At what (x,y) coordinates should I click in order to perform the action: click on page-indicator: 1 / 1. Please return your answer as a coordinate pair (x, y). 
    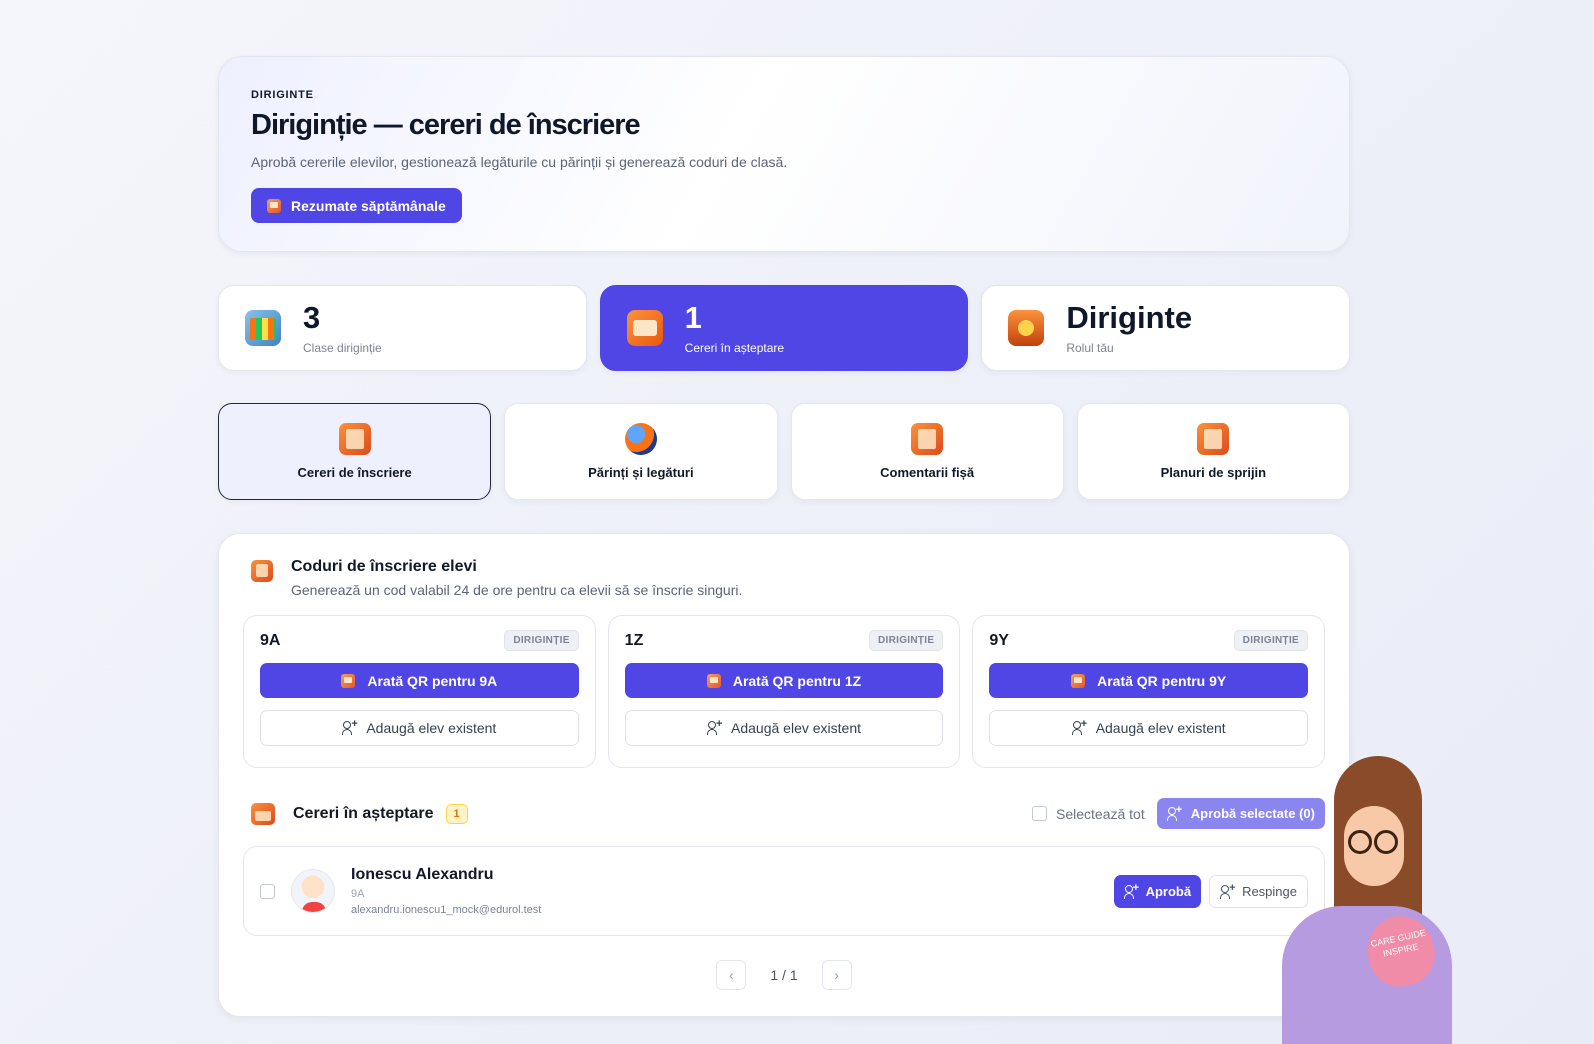
    Looking at the image, I should click on (784, 975).